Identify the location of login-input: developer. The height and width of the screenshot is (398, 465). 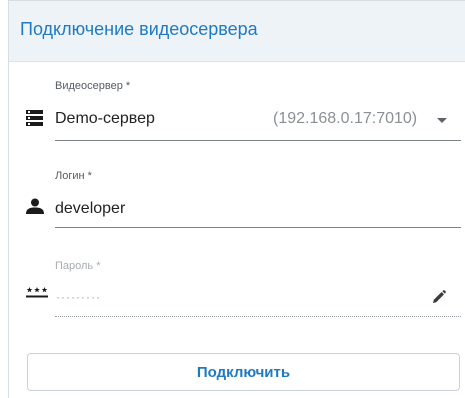
(90, 209).